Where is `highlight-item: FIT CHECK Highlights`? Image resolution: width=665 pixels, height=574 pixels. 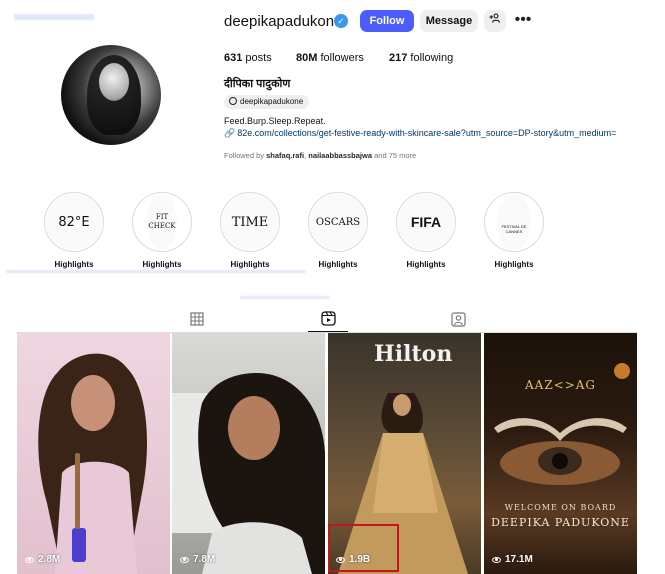
highlight-item: FIT CHECK Highlights is located at coordinates (162, 230).